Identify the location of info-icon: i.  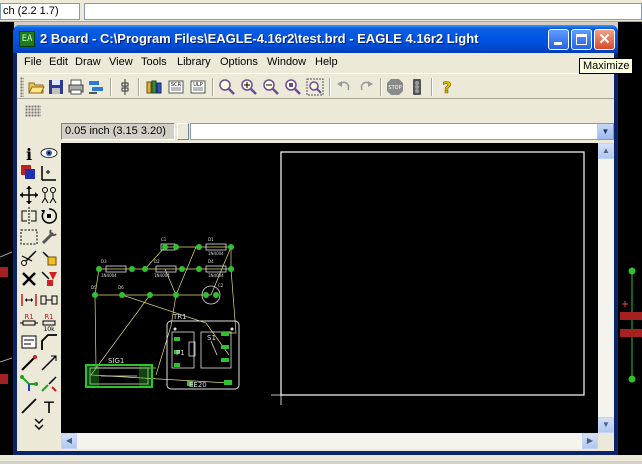
(29, 153).